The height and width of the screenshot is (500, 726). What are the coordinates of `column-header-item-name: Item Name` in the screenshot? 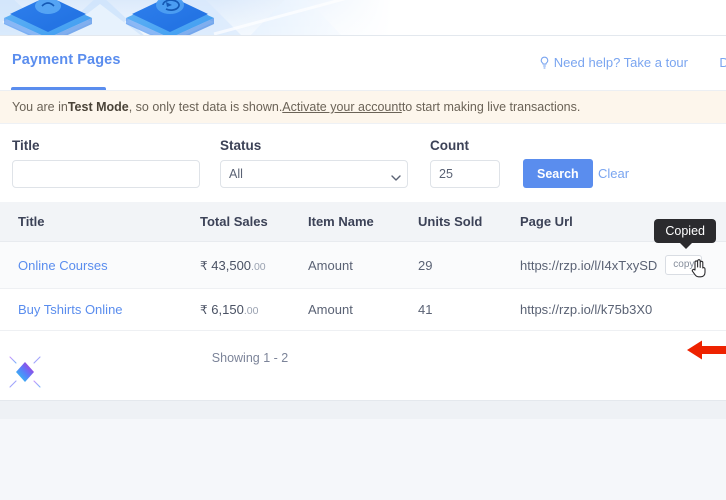 It's located at (363, 222).